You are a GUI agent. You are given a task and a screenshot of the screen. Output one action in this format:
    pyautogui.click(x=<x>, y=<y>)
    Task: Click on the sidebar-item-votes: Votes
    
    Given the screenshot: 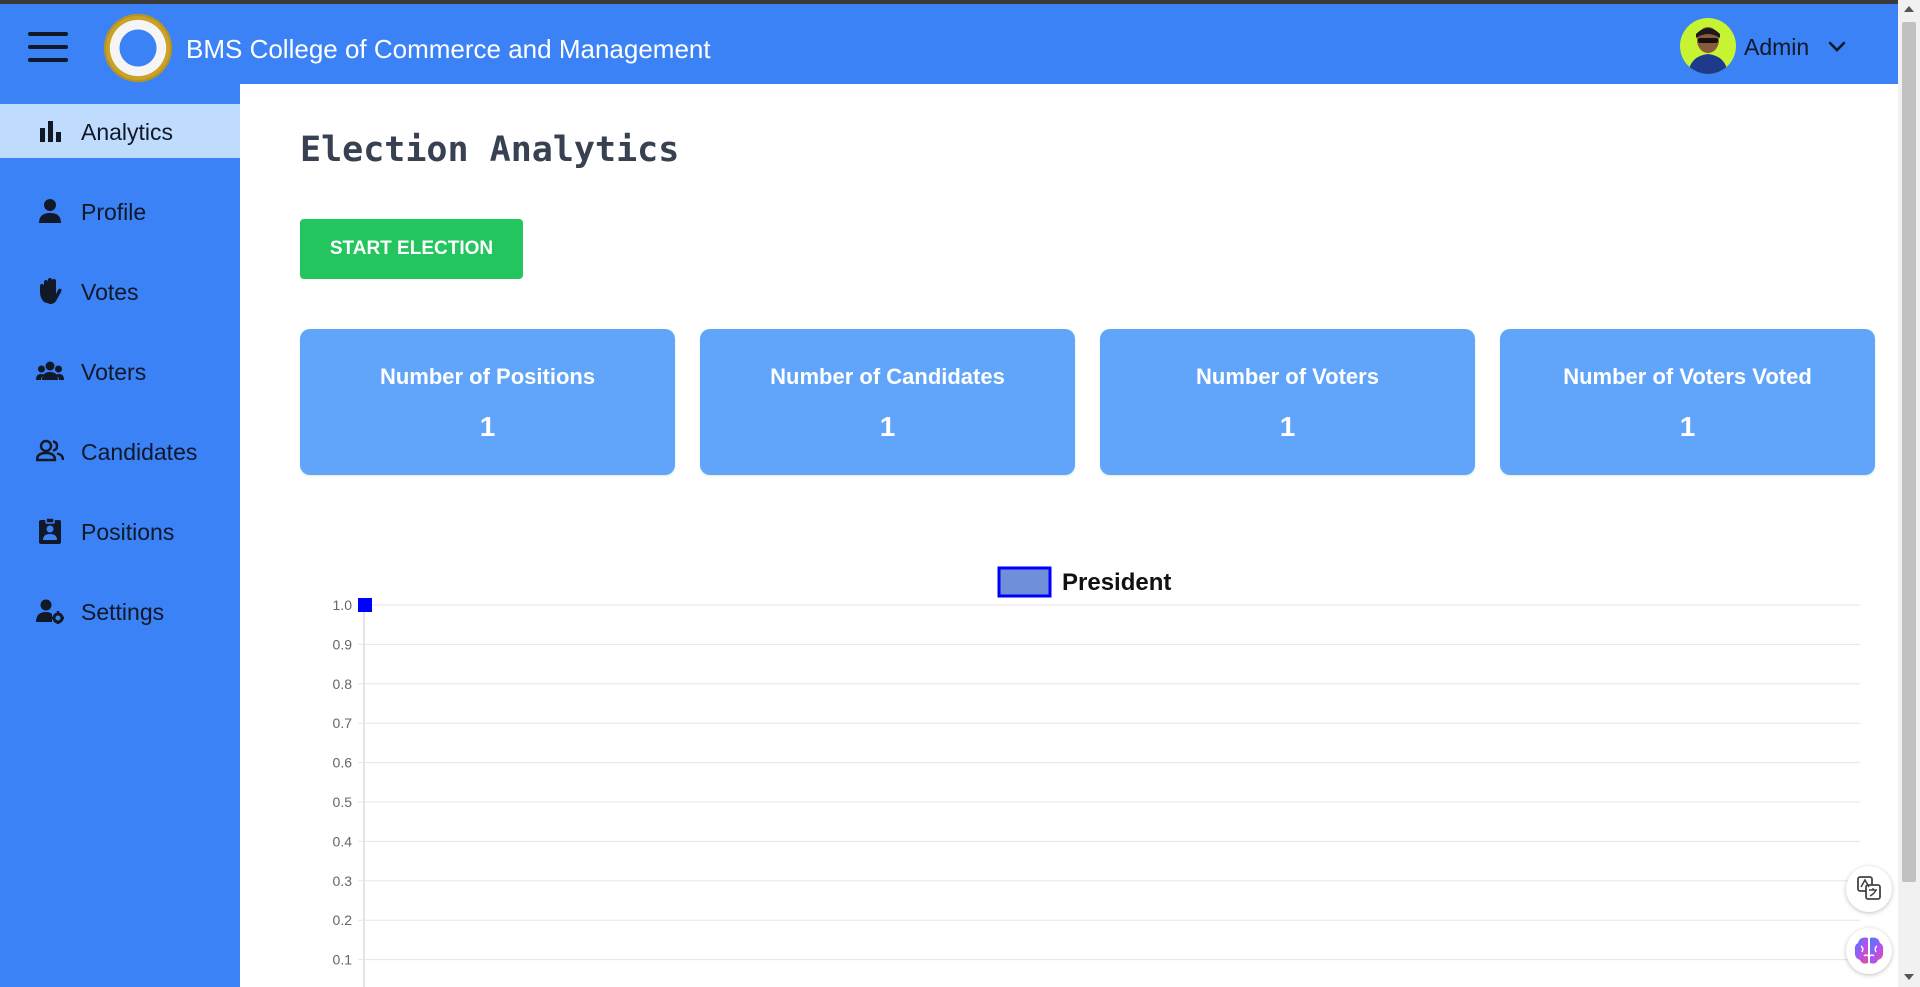 What is the action you would take?
    pyautogui.click(x=120, y=291)
    